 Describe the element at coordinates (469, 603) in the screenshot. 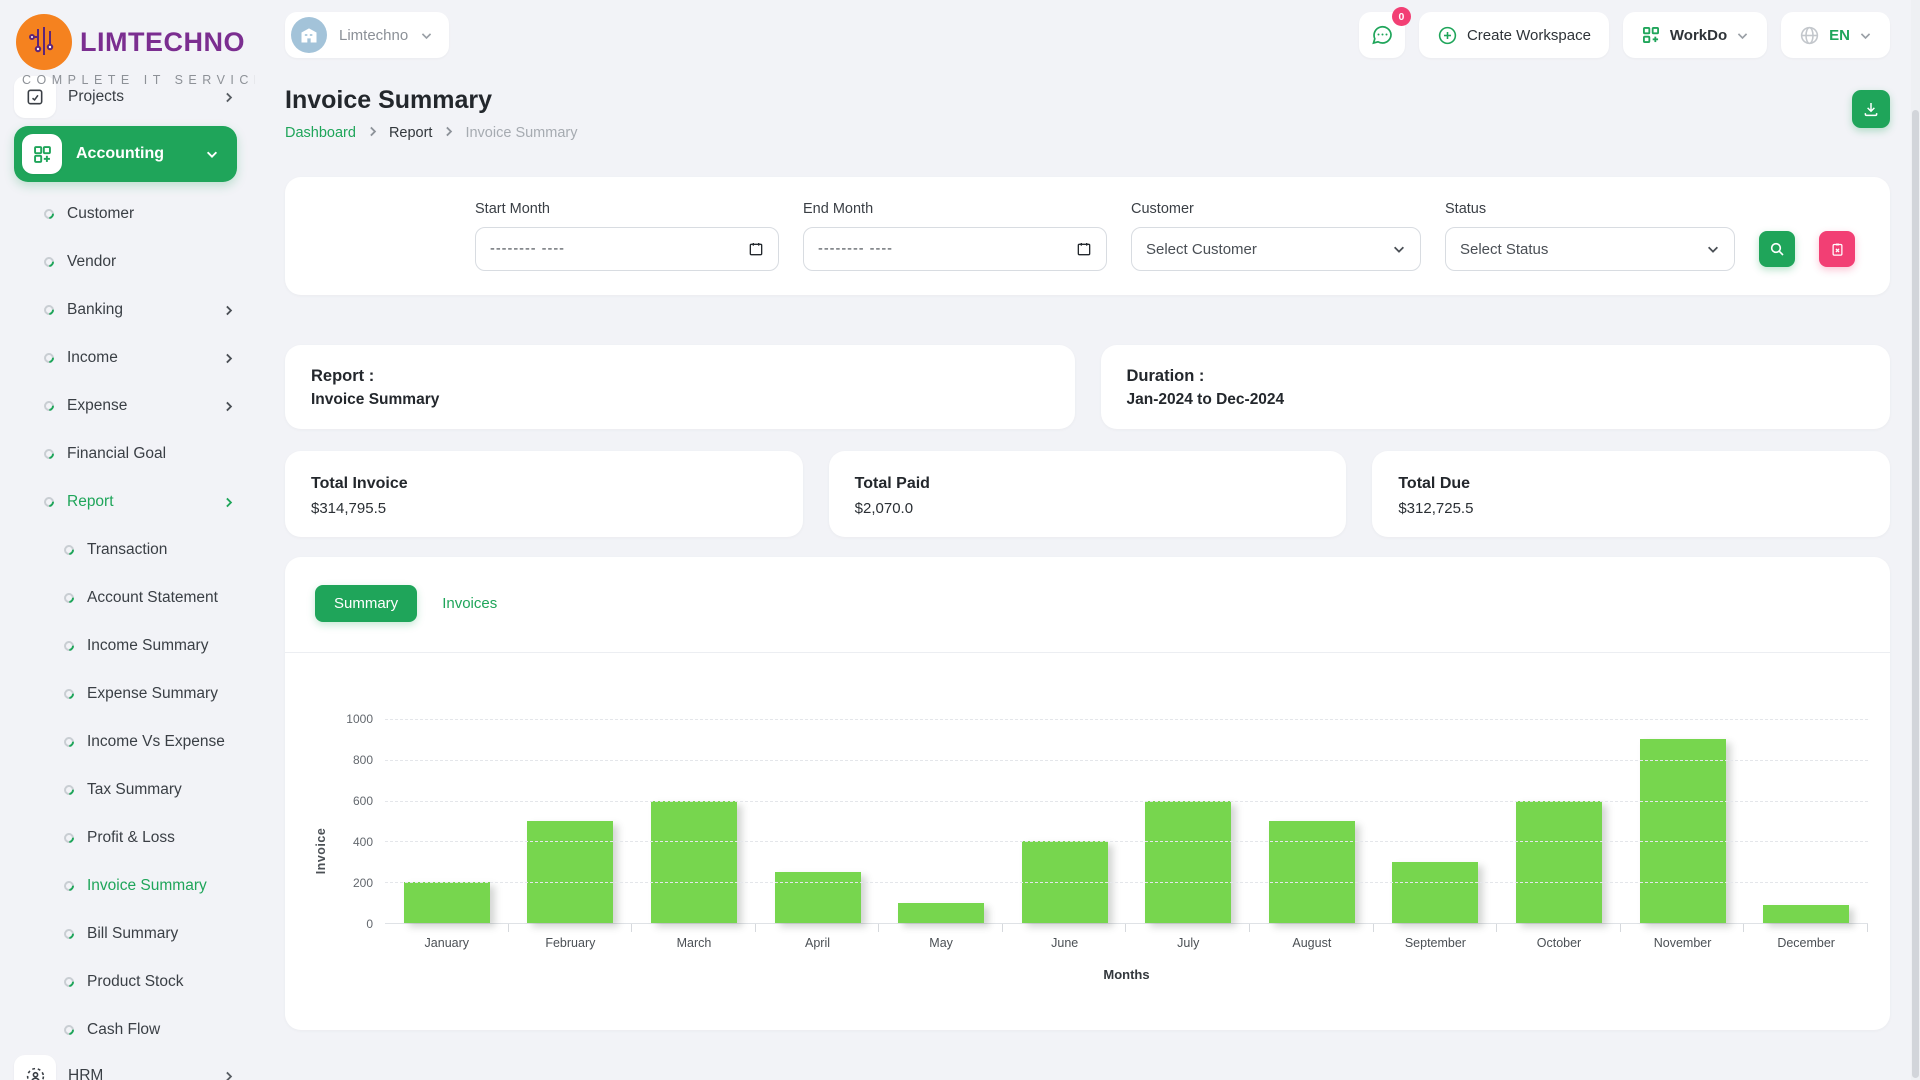

I see `tab-invoices: Invoices` at that location.